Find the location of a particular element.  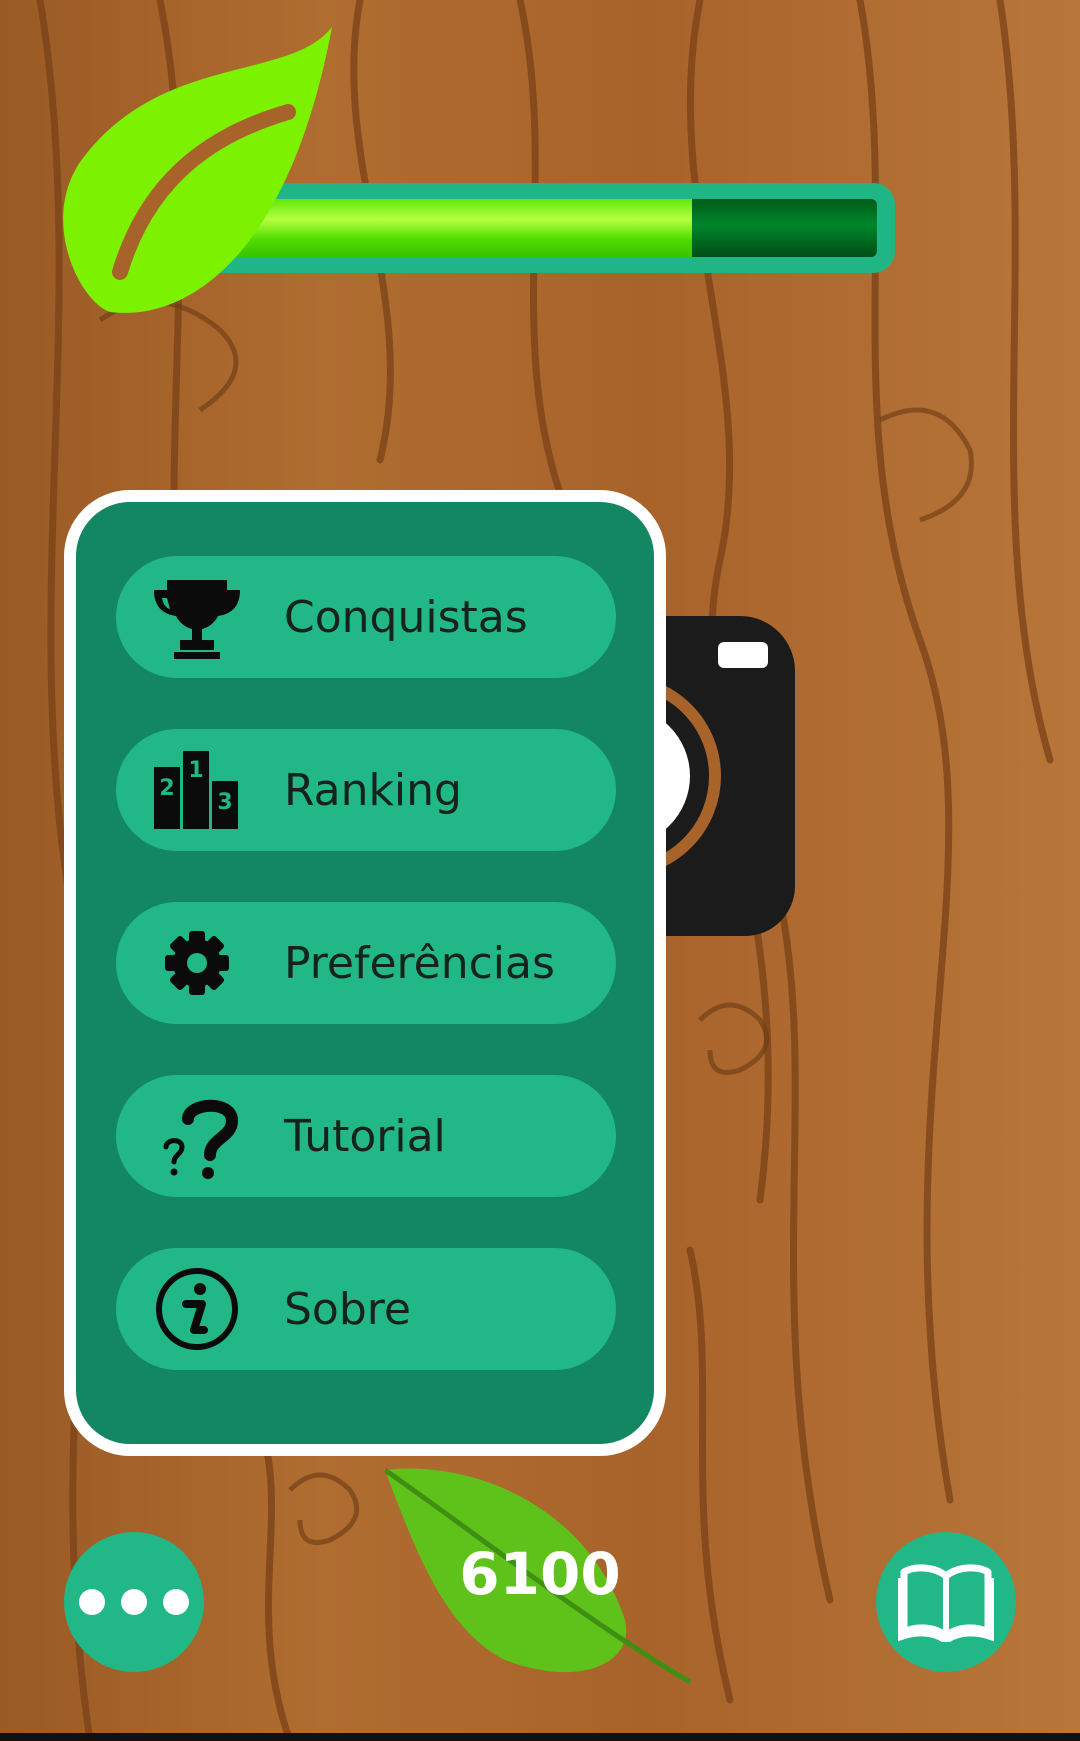

podium-icon: 2 1 3 is located at coordinates (197, 790).